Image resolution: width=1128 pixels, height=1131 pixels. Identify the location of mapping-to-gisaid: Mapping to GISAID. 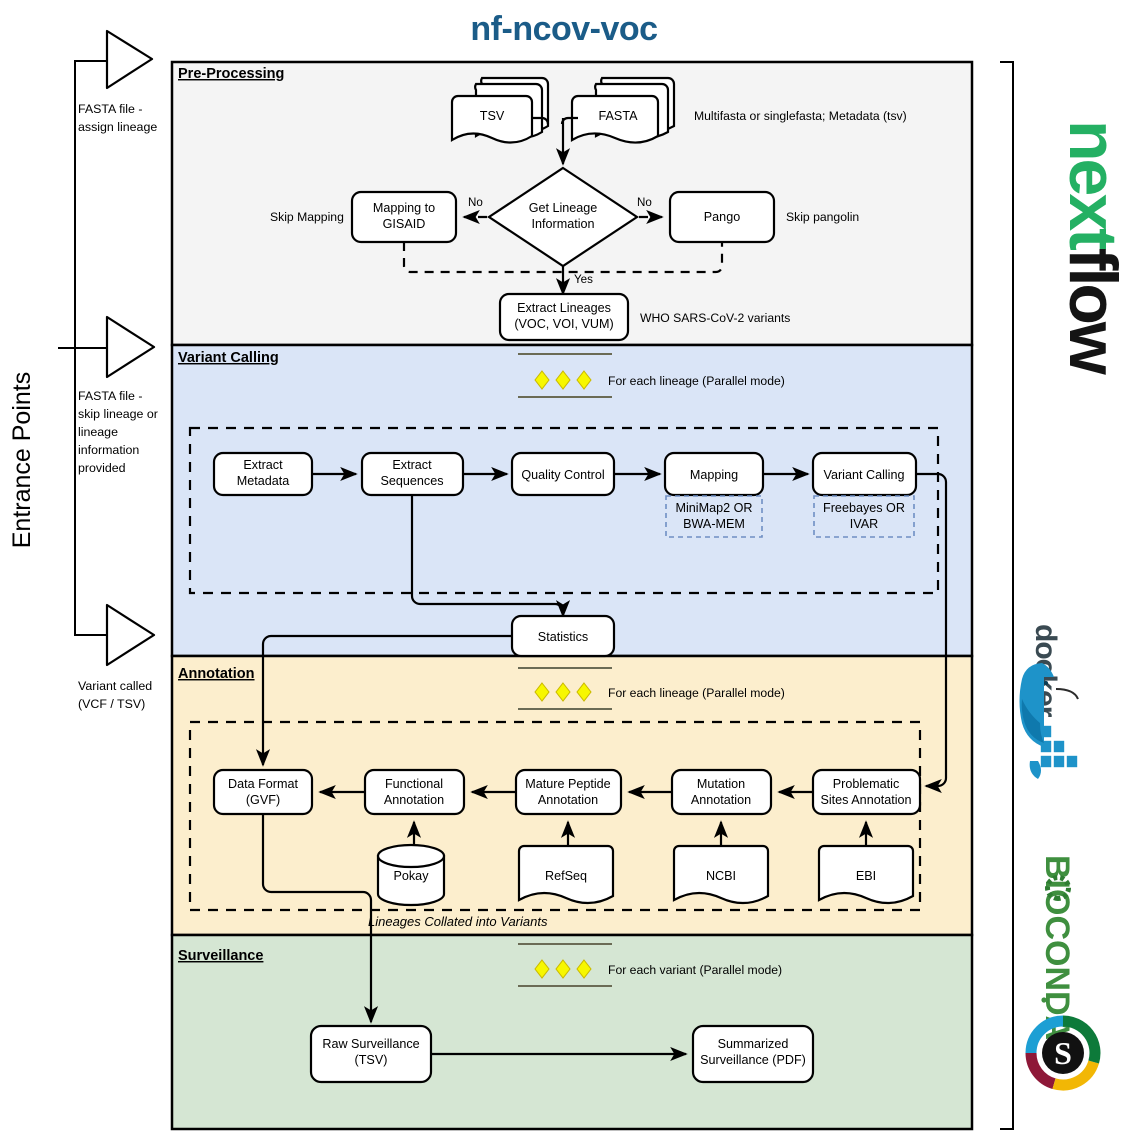
(404, 217).